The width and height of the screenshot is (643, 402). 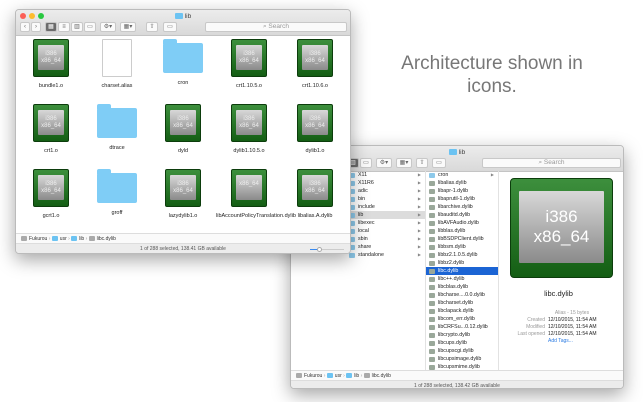 I want to click on file-row: libcom_err.dylib, so click(x=462, y=319).